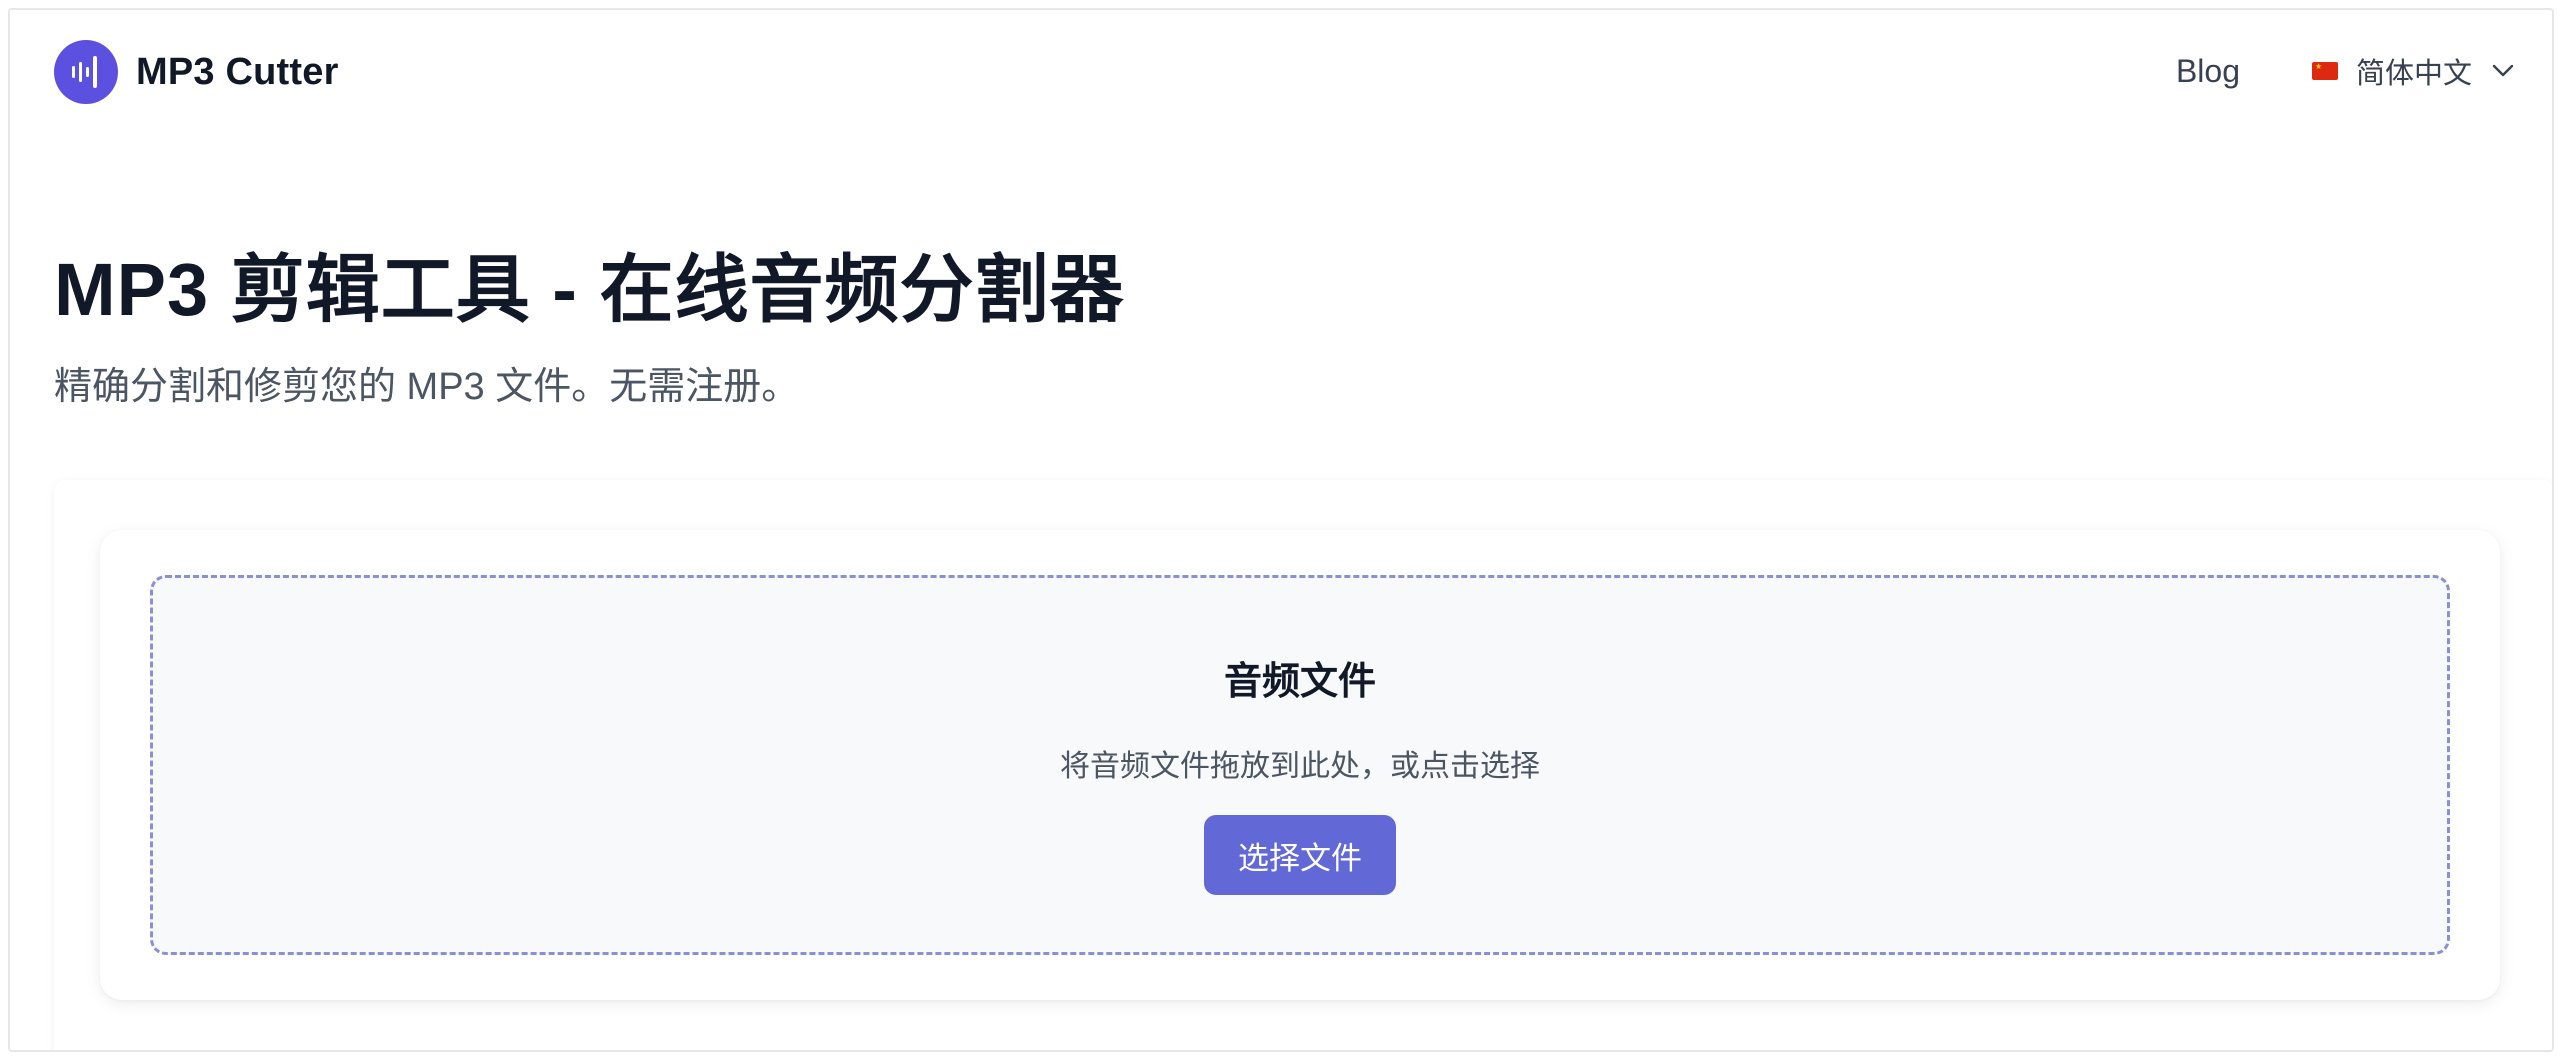  I want to click on dropzone-hint: 将音频文件拖放到此处，或点击选择, so click(1300, 766).